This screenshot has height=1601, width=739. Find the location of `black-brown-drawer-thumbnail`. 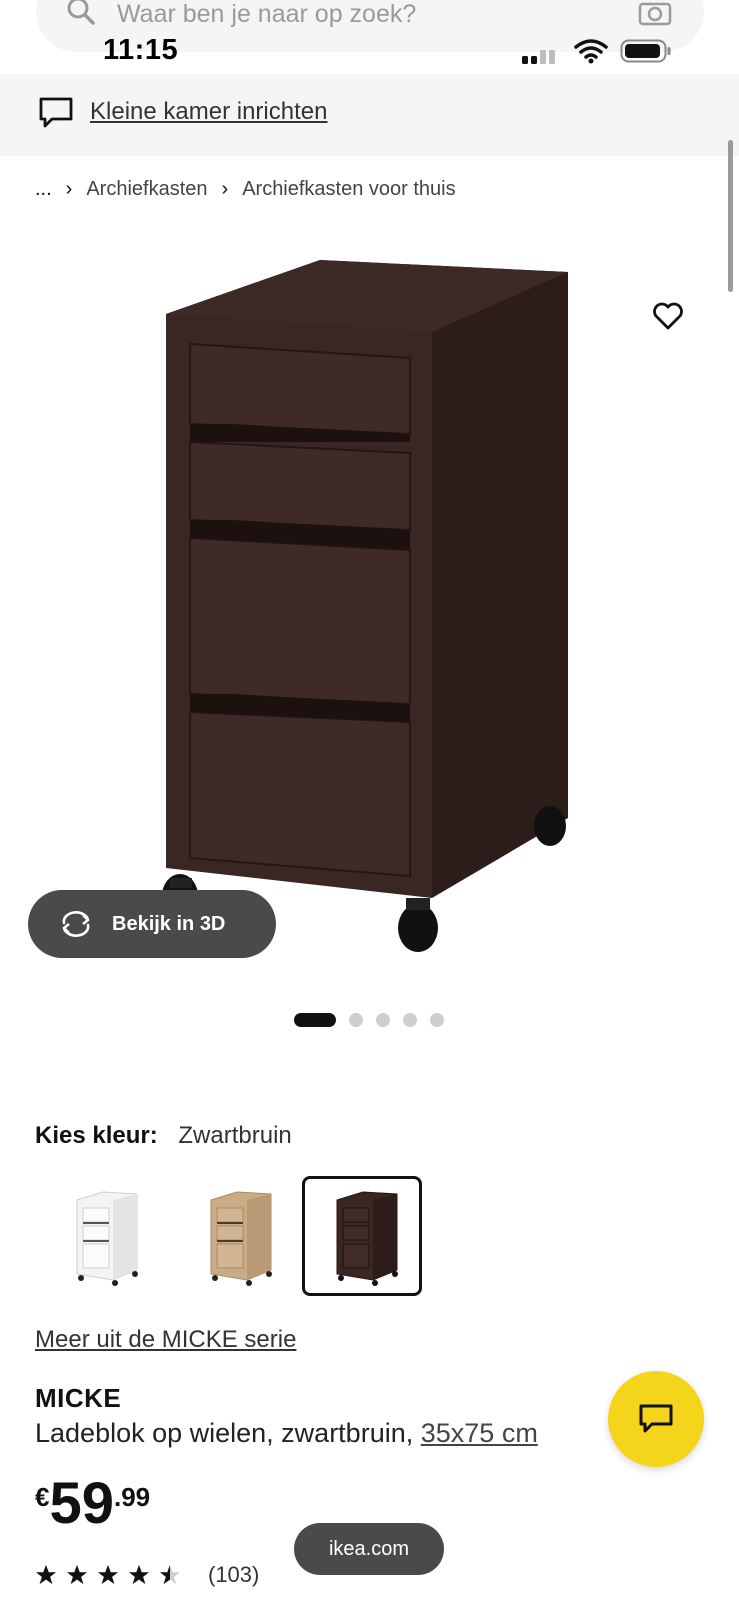

black-brown-drawer-thumbnail is located at coordinates (367, 1238).